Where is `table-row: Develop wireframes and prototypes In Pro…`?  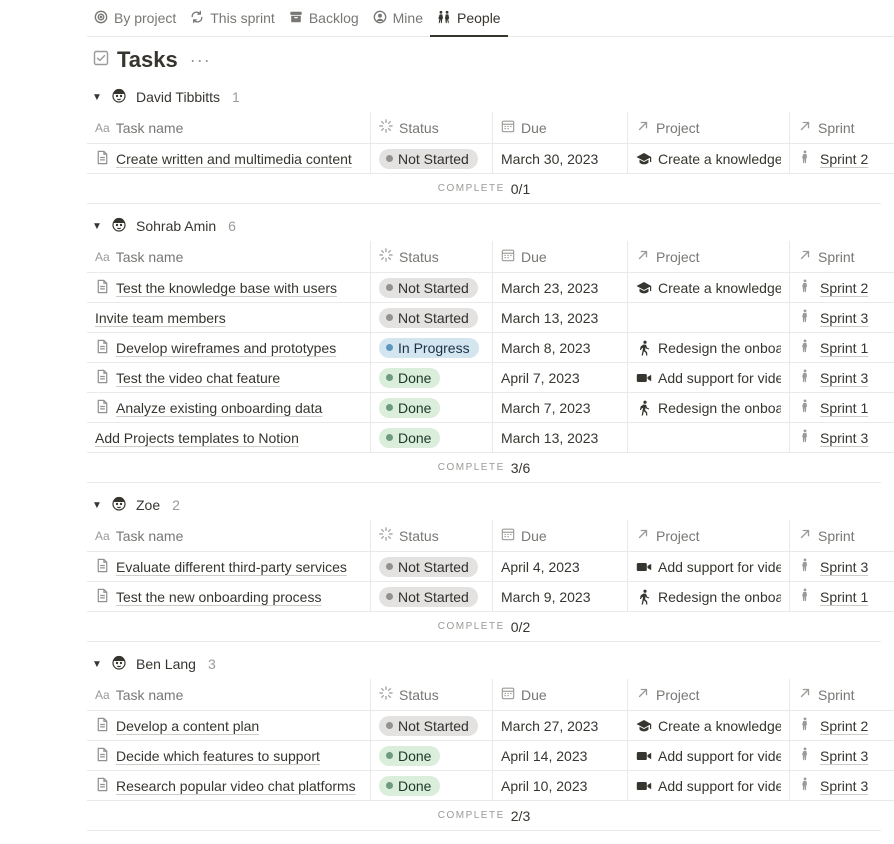 table-row: Develop wireframes and prototypes In Pro… is located at coordinates (490, 348).